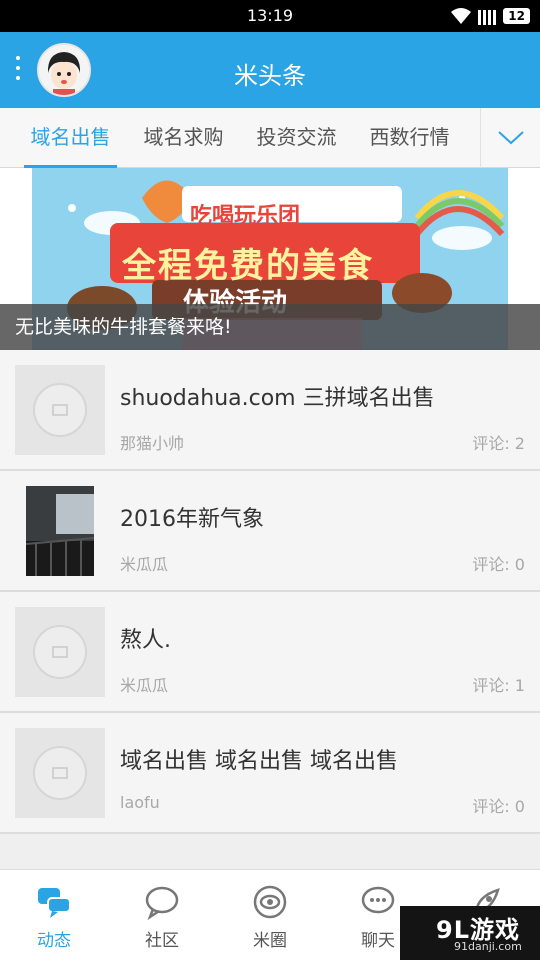 The width and height of the screenshot is (540, 960). I want to click on chat-bubbles-icon, so click(54, 903).